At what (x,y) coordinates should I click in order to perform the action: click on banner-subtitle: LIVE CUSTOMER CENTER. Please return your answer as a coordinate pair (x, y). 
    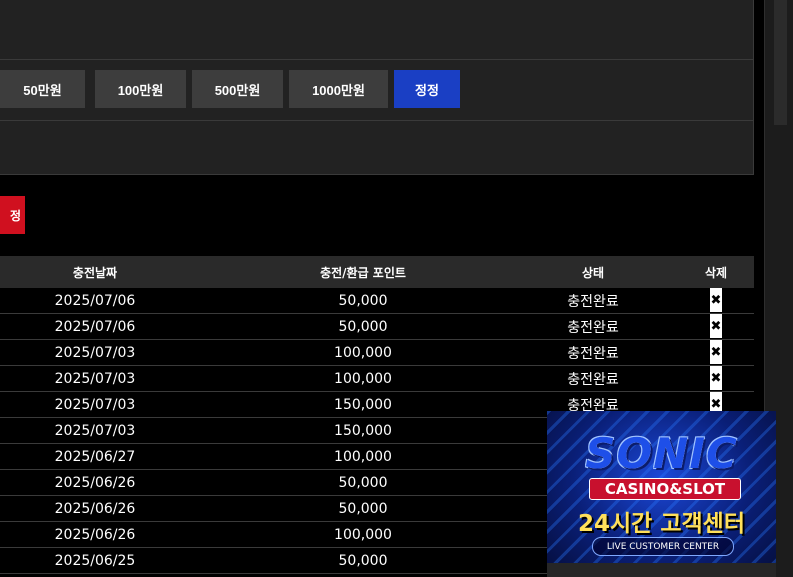
    Looking at the image, I should click on (663, 546).